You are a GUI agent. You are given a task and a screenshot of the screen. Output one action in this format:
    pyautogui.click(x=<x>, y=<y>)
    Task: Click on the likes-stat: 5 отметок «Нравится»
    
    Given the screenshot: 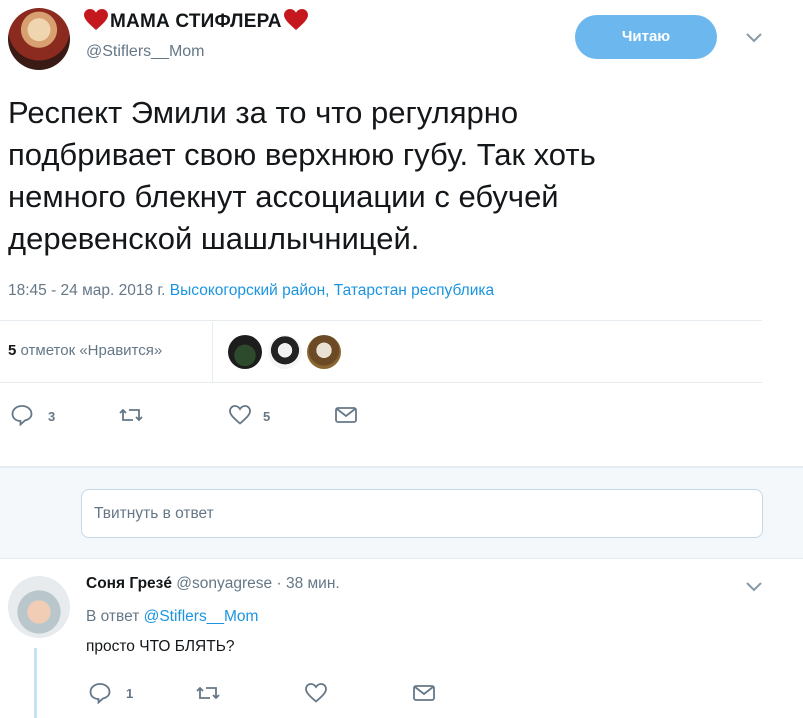 What is the action you would take?
    pyautogui.click(x=85, y=350)
    